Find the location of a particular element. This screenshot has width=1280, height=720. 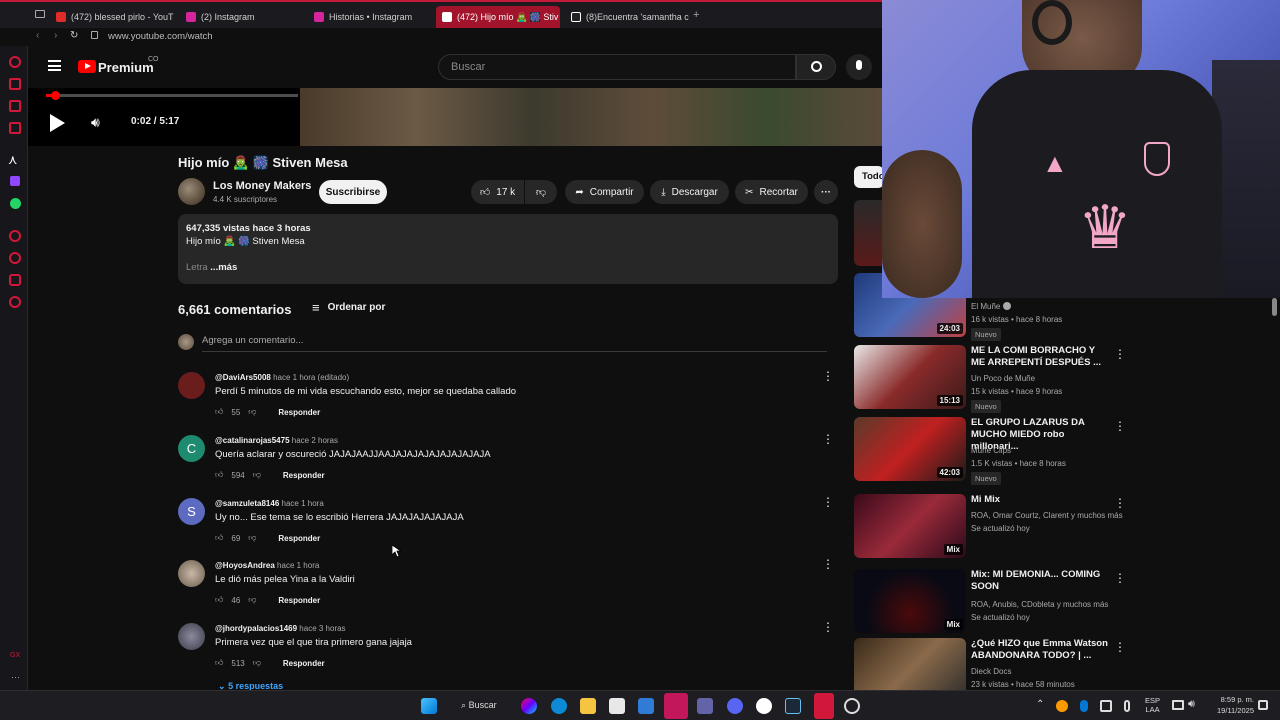

clip-button: ✂ Recortar is located at coordinates (771, 192).